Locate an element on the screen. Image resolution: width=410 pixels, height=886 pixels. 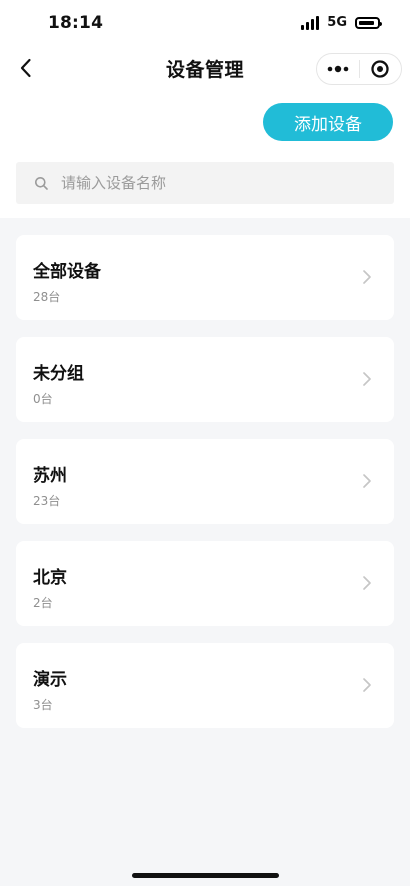
battery-level is located at coordinates (366, 22).